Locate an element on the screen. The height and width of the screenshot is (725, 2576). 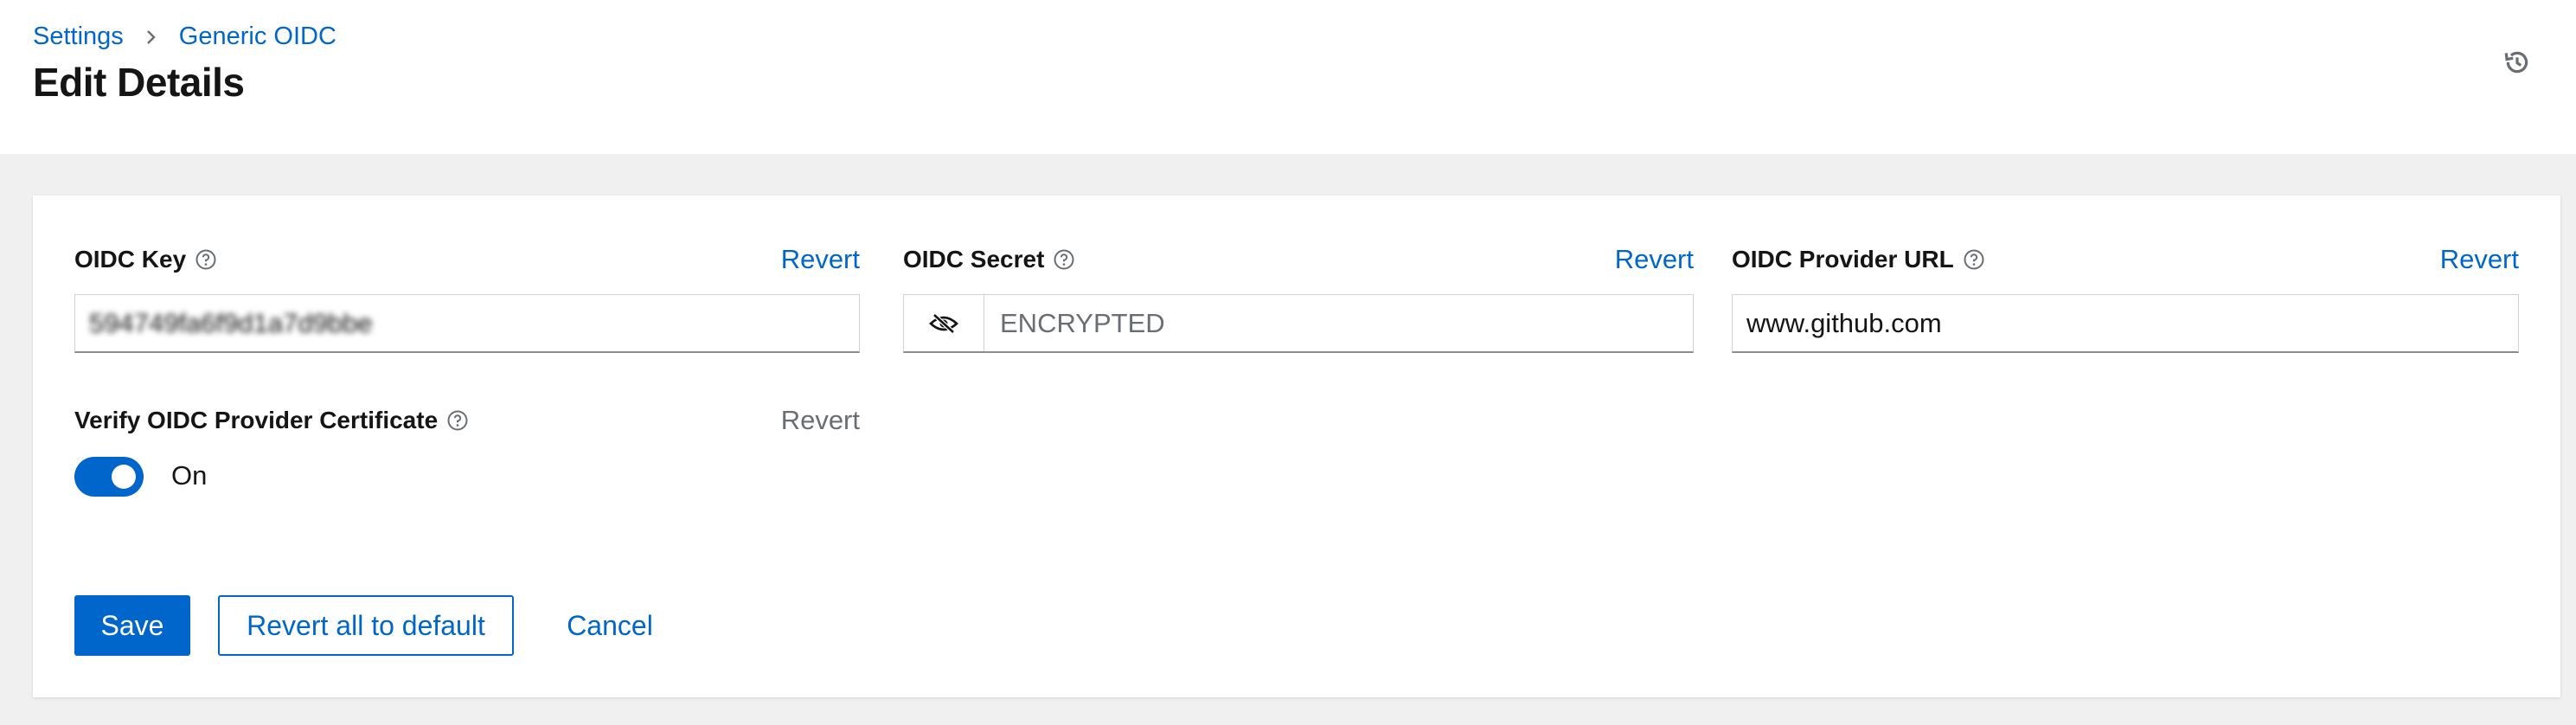
oidc-key-label: OIDC Key is located at coordinates (130, 259).